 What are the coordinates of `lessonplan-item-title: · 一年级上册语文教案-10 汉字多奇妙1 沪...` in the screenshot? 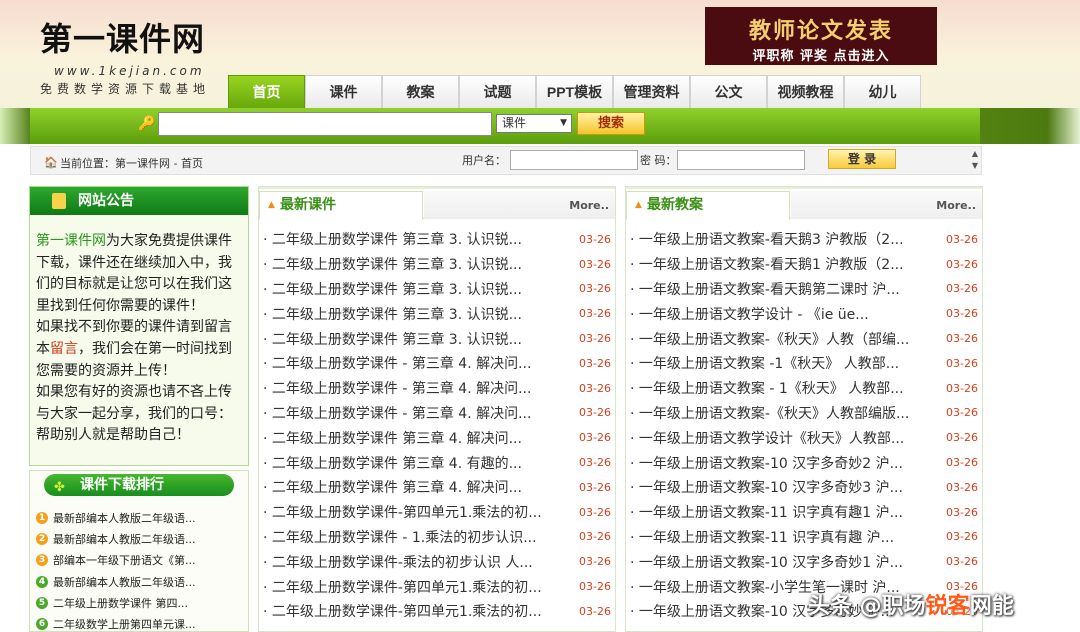 It's located at (766, 562).